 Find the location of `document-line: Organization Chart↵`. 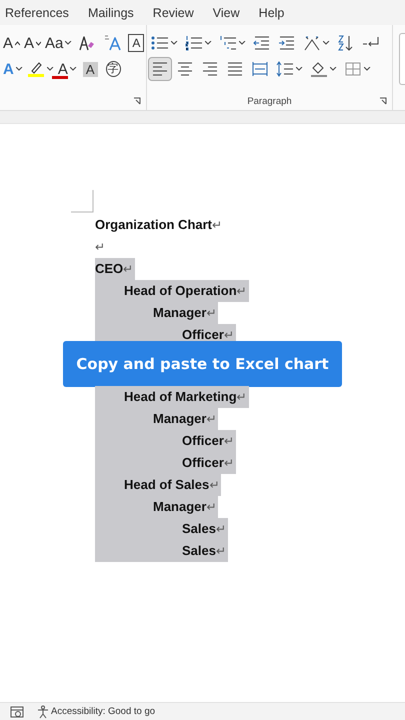

document-line: Organization Chart↵ is located at coordinates (159, 225).